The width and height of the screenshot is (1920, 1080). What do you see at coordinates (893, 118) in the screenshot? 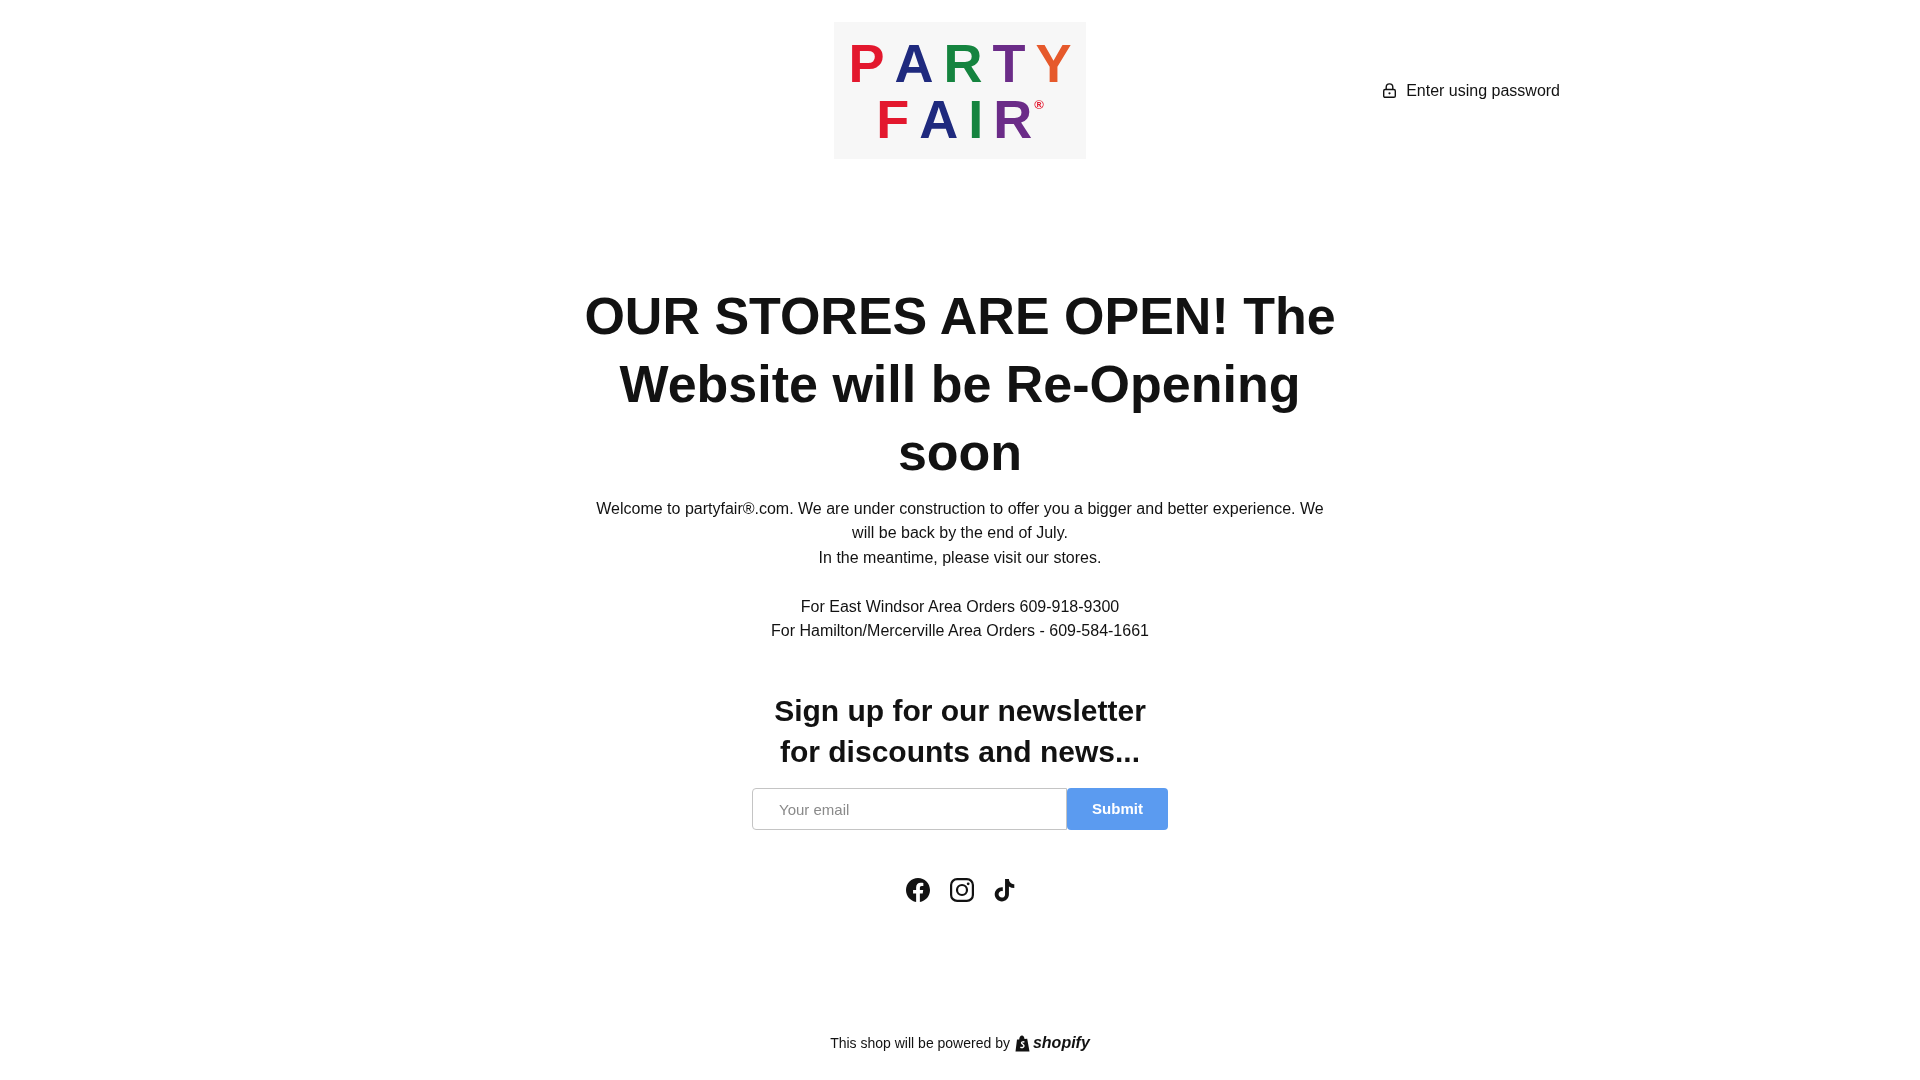
I see `logo-letter: F` at bounding box center [893, 118].